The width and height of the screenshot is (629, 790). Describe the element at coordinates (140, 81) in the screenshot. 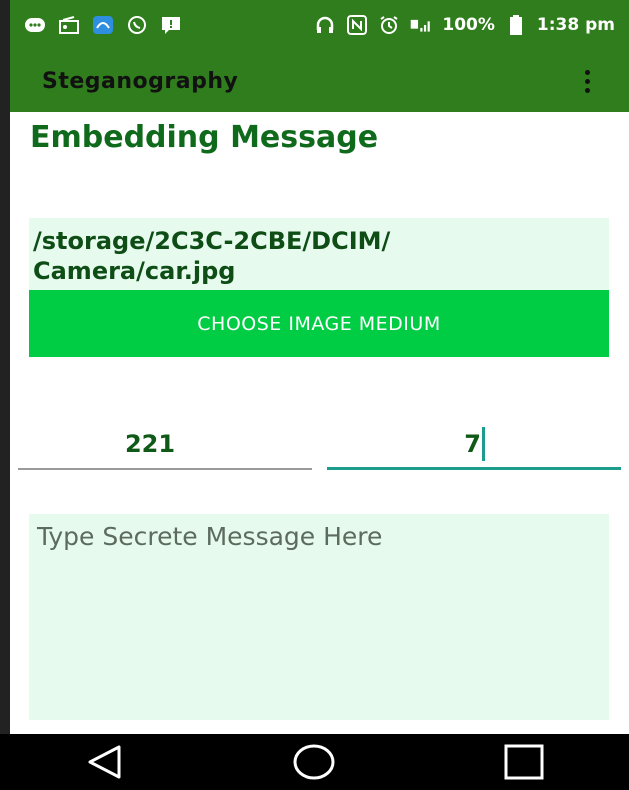

I see `app-title: Steganography` at that location.